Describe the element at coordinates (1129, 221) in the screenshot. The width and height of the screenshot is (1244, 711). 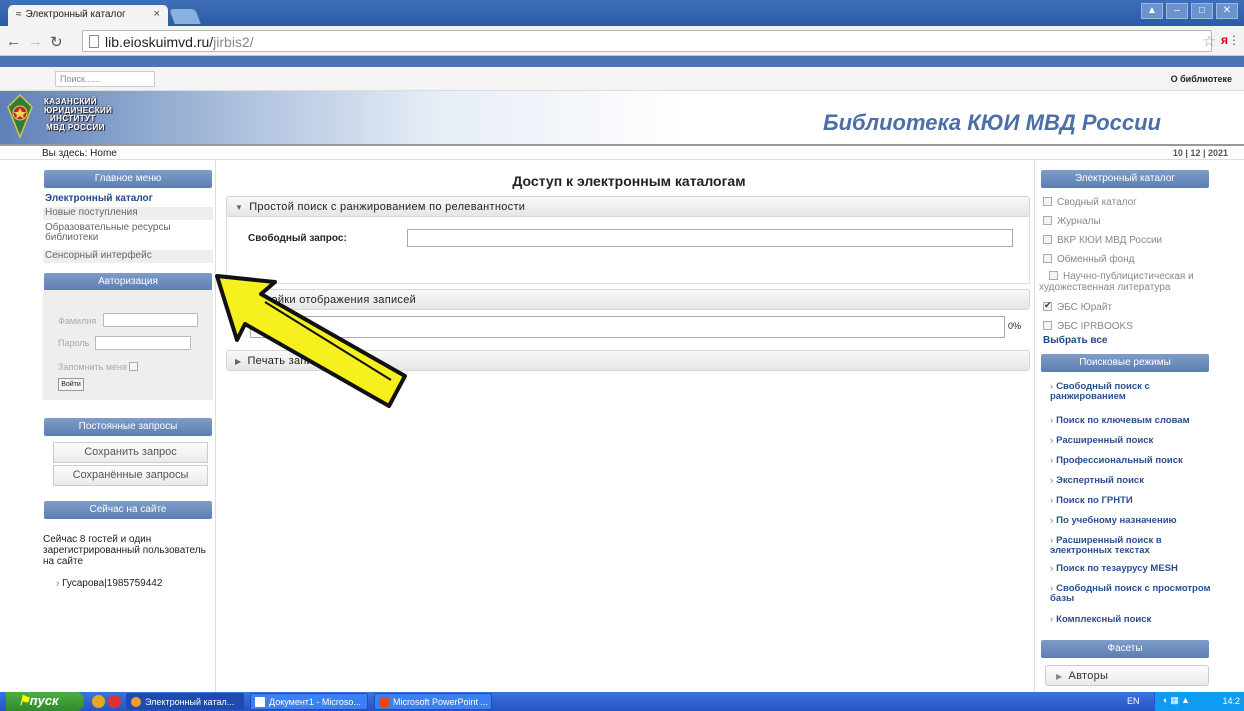
I see `catalog-option: Журналы` at that location.